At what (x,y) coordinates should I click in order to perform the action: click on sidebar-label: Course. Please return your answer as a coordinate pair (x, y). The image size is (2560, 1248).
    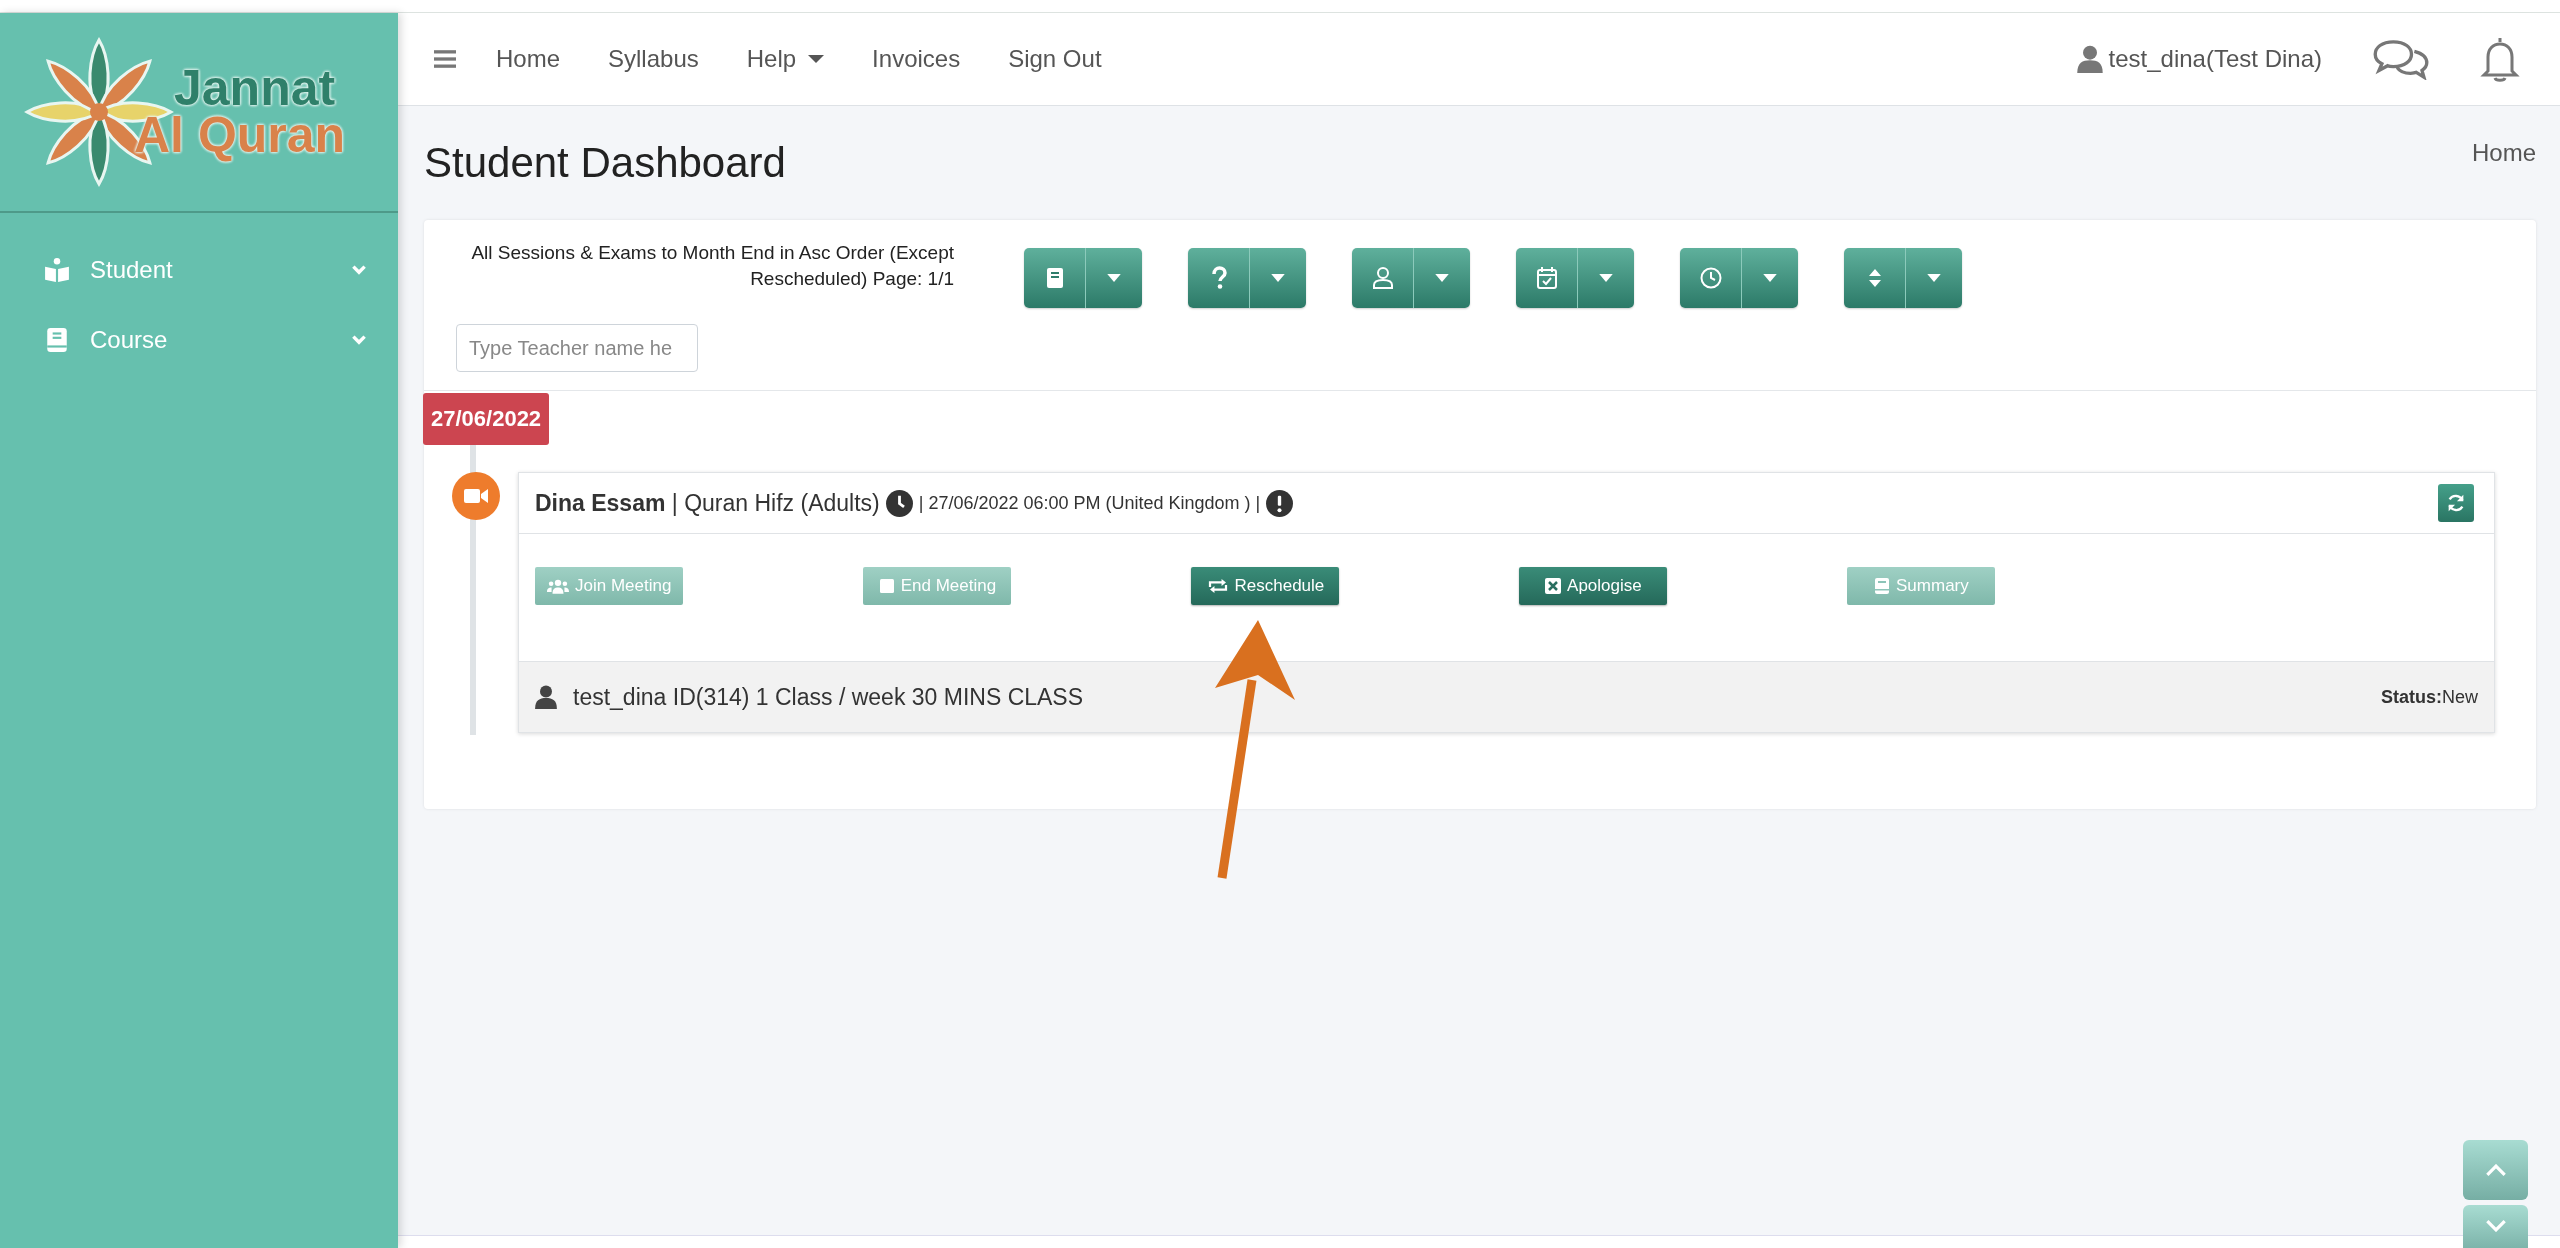
    Looking at the image, I should click on (129, 340).